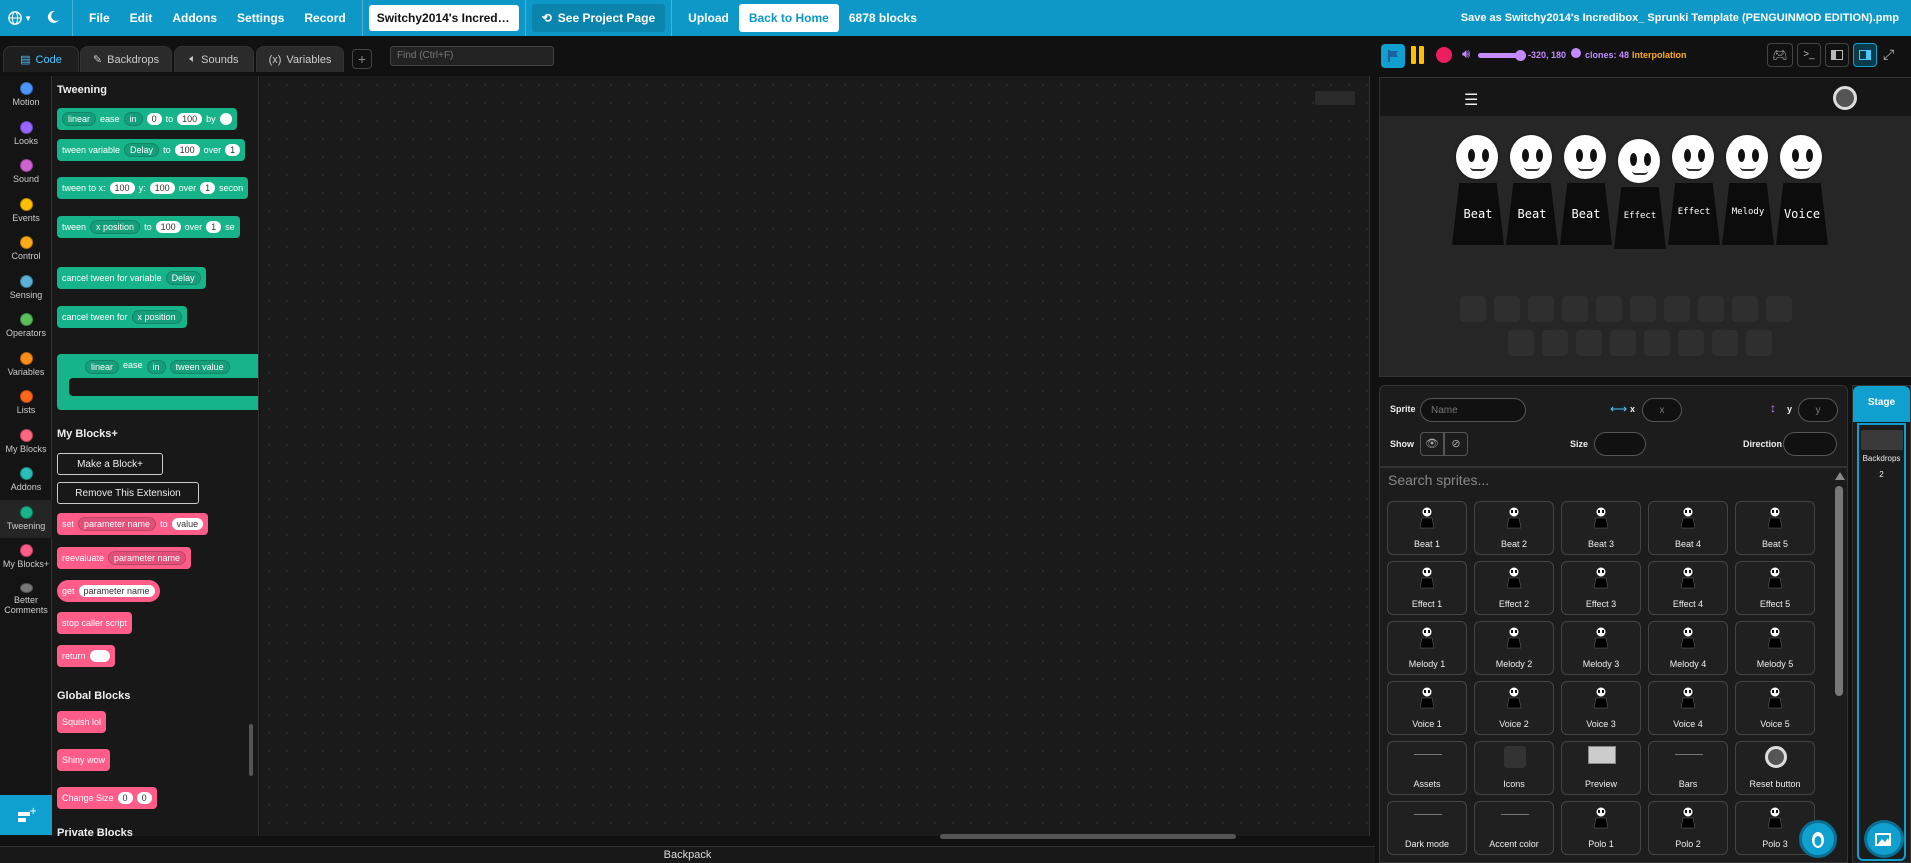  I want to click on sprite-tile: Effect 2, so click(1514, 588).